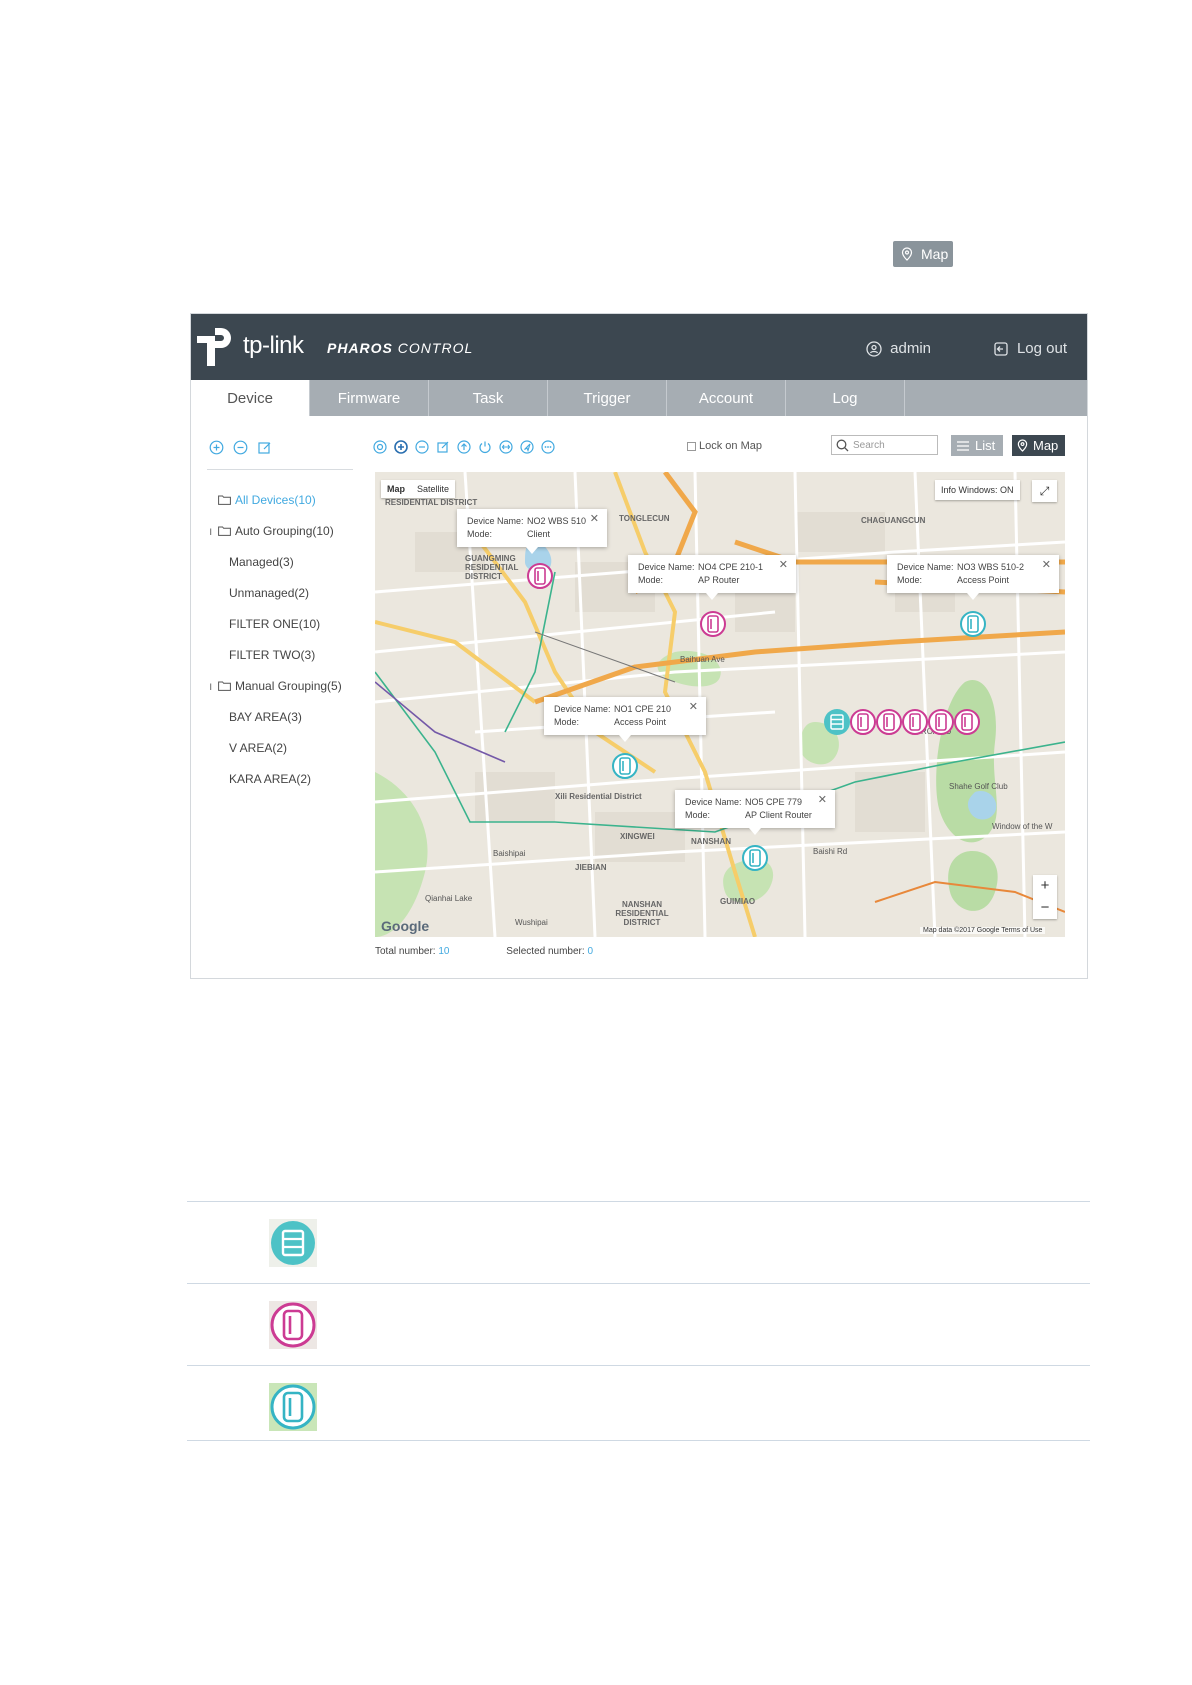  Describe the element at coordinates (638, 1242) in the screenshot. I see `legend-row-cluster` at that location.